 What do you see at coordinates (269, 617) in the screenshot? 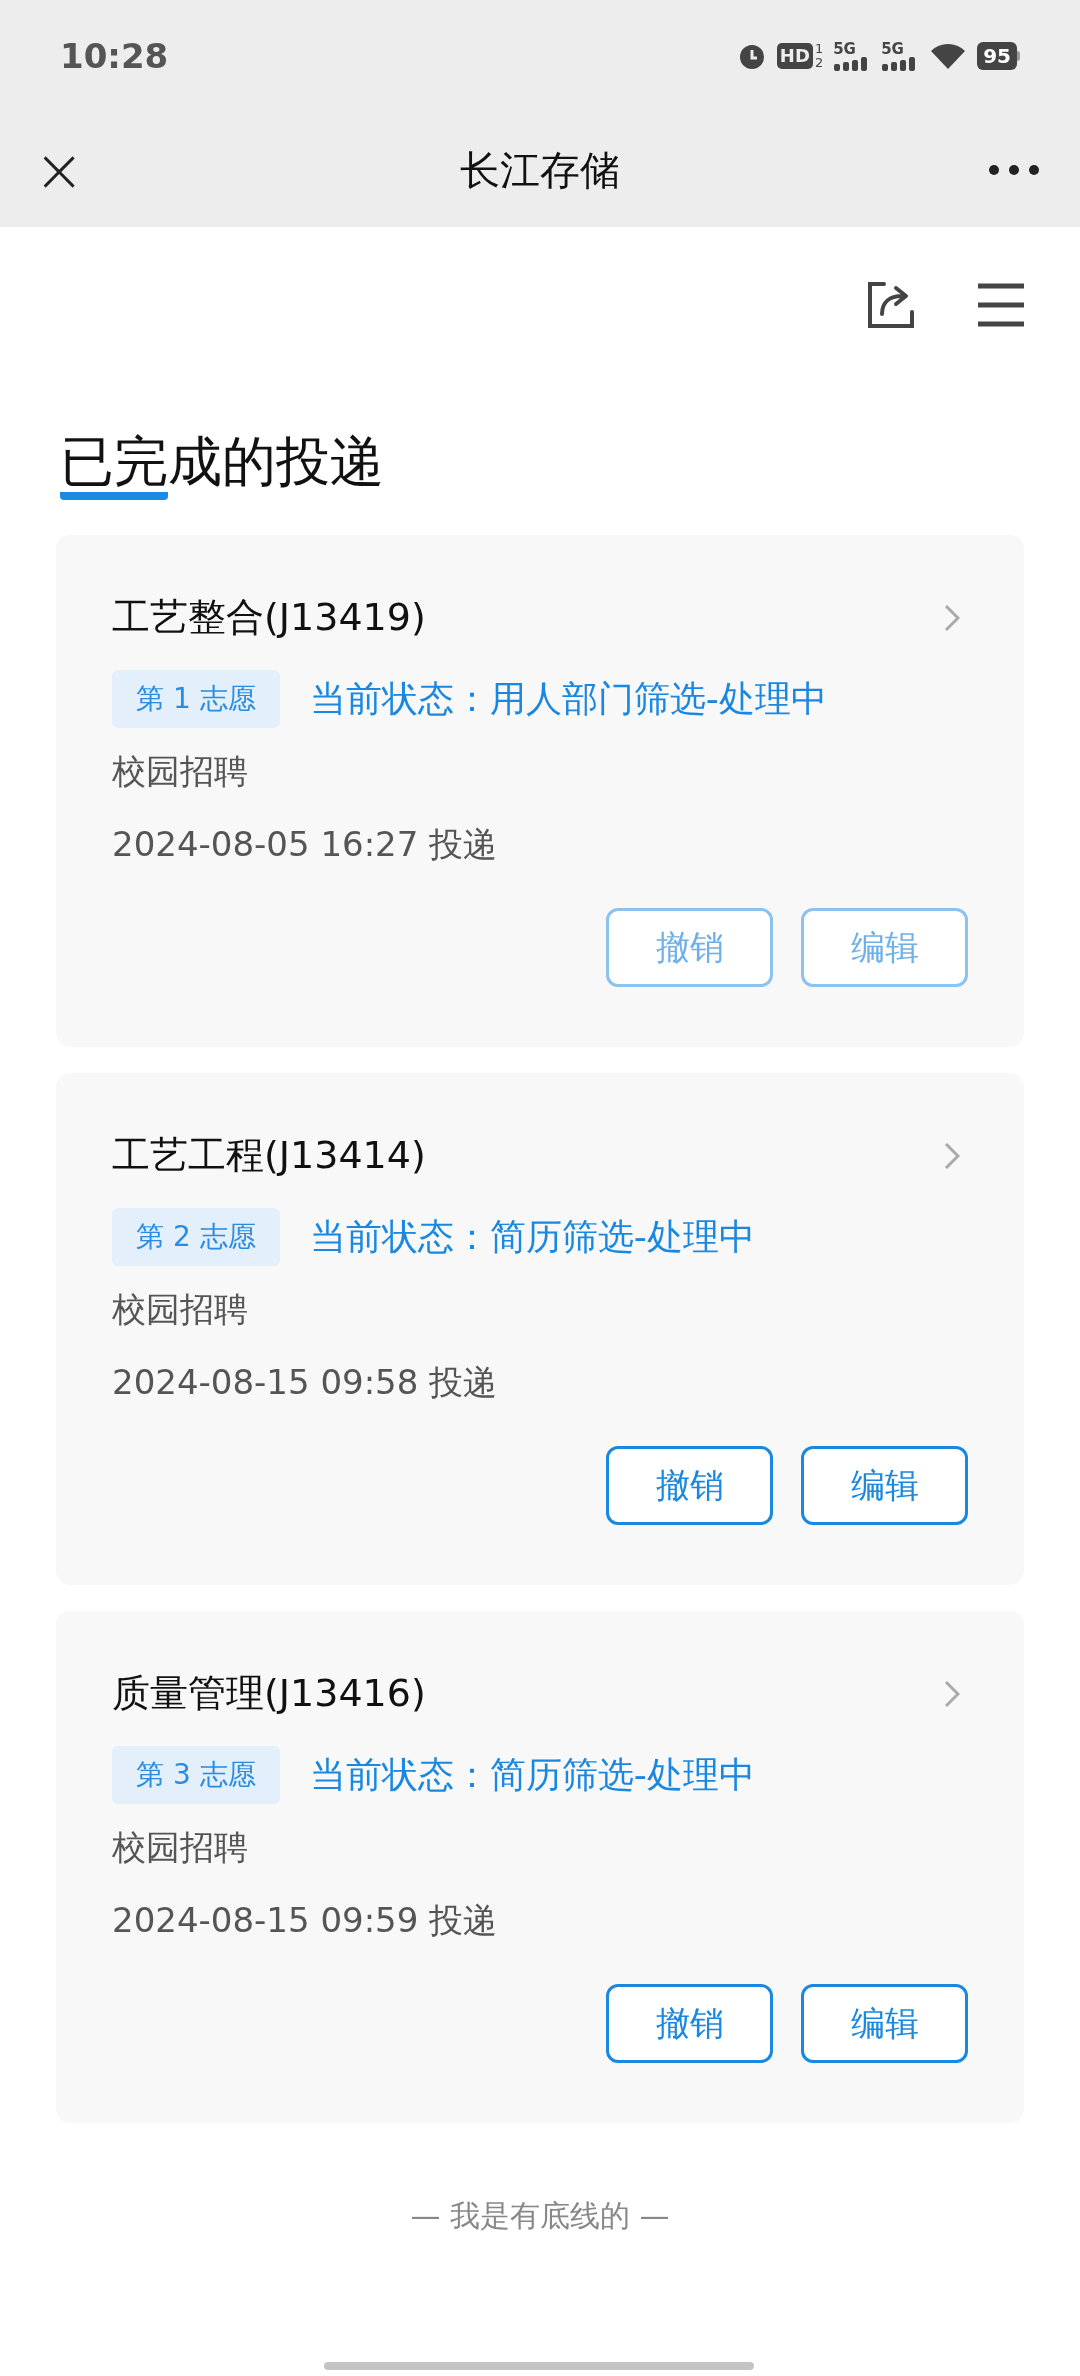
I see `job-title: 工艺整合(J13419)` at bounding box center [269, 617].